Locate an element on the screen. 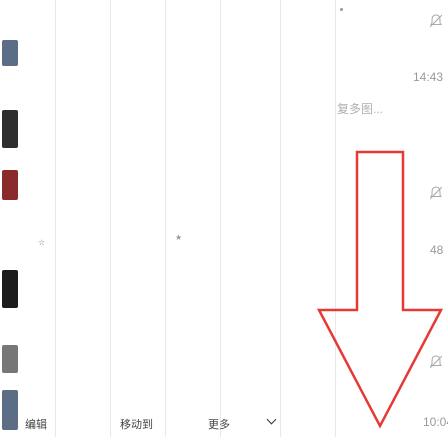  bottom-toolbar: 编辑 移动到 更多 is located at coordinates (170, 418).